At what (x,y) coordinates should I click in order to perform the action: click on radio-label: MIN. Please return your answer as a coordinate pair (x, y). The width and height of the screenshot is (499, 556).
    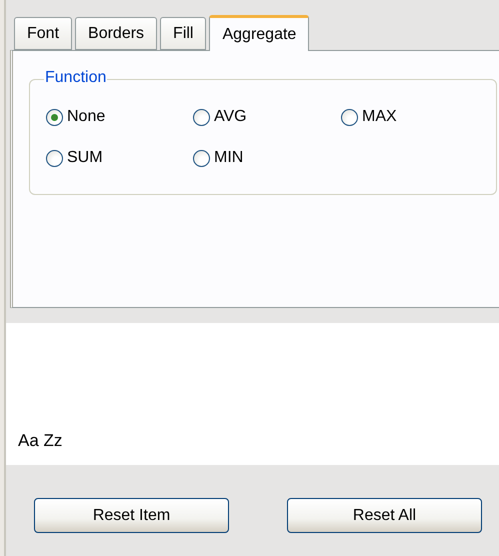
    Looking at the image, I should click on (229, 158).